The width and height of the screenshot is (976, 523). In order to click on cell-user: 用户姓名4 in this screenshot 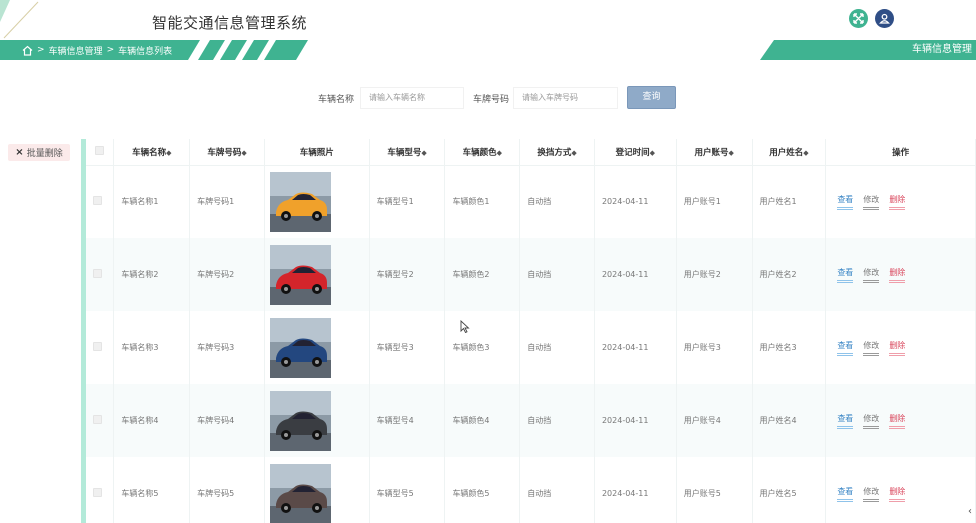, I will do `click(789, 420)`.